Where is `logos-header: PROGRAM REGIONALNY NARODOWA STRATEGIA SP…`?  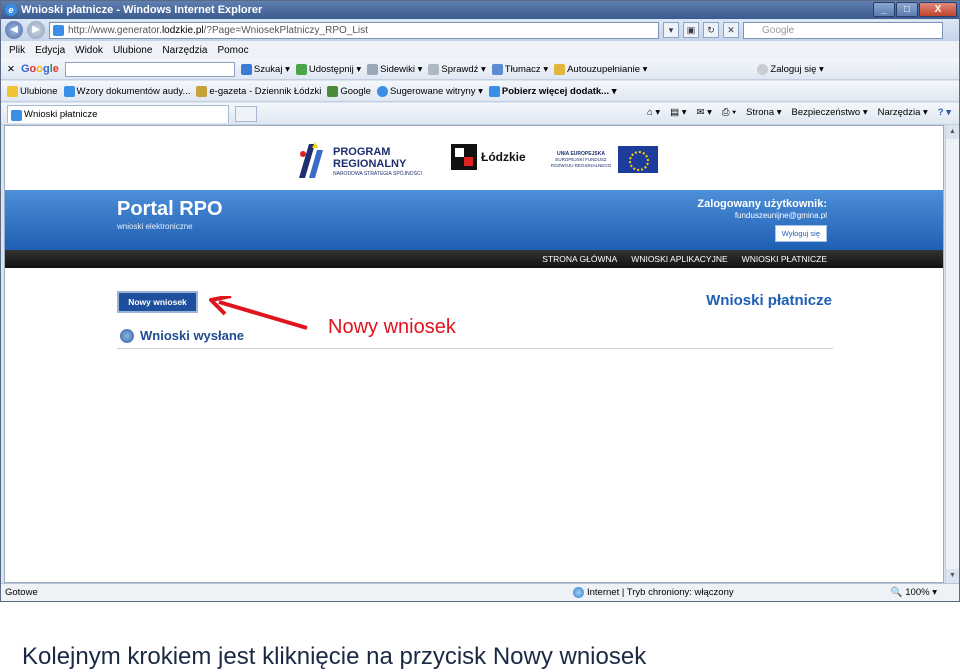 logos-header: PROGRAM REGIONALNY NARODOWA STRATEGIA SP… is located at coordinates (485, 161).